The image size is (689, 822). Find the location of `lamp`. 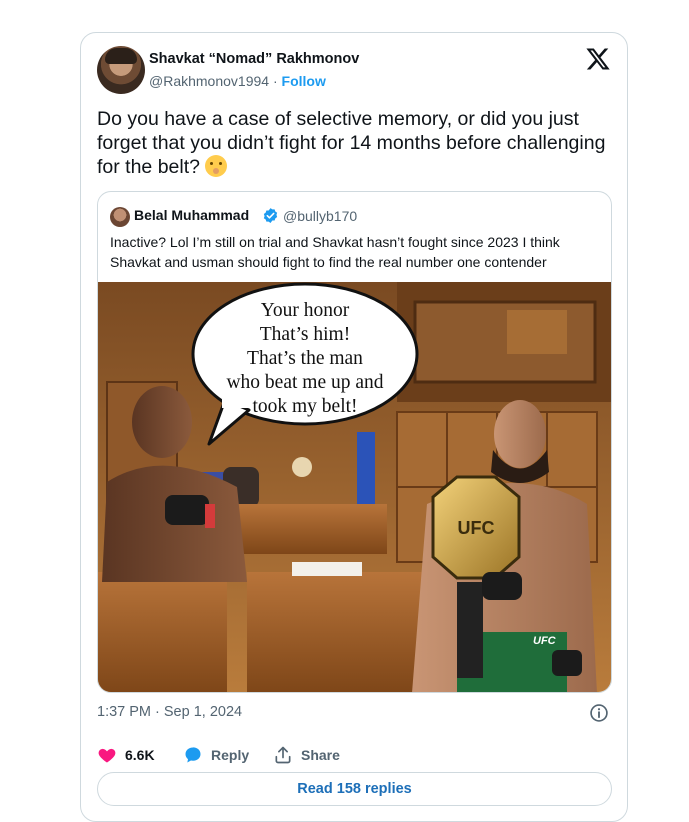

lamp is located at coordinates (302, 467).